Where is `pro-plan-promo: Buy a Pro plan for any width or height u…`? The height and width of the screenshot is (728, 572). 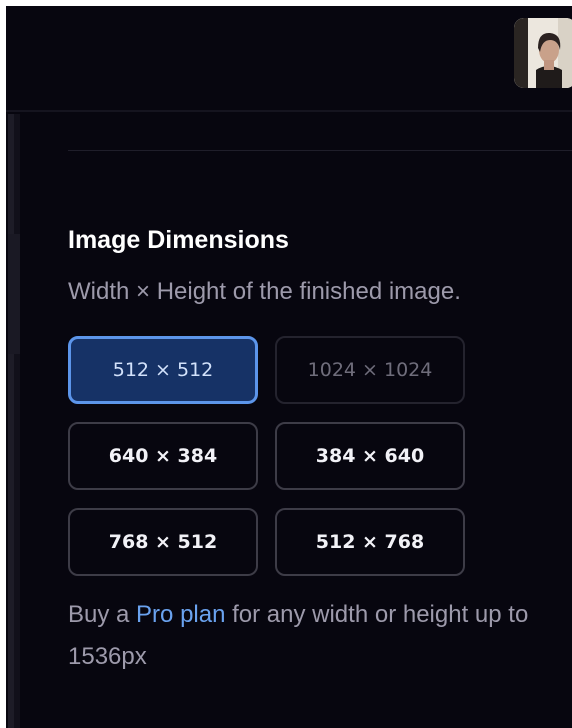
pro-plan-promo: Buy a Pro plan for any width or height u… is located at coordinates (313, 636).